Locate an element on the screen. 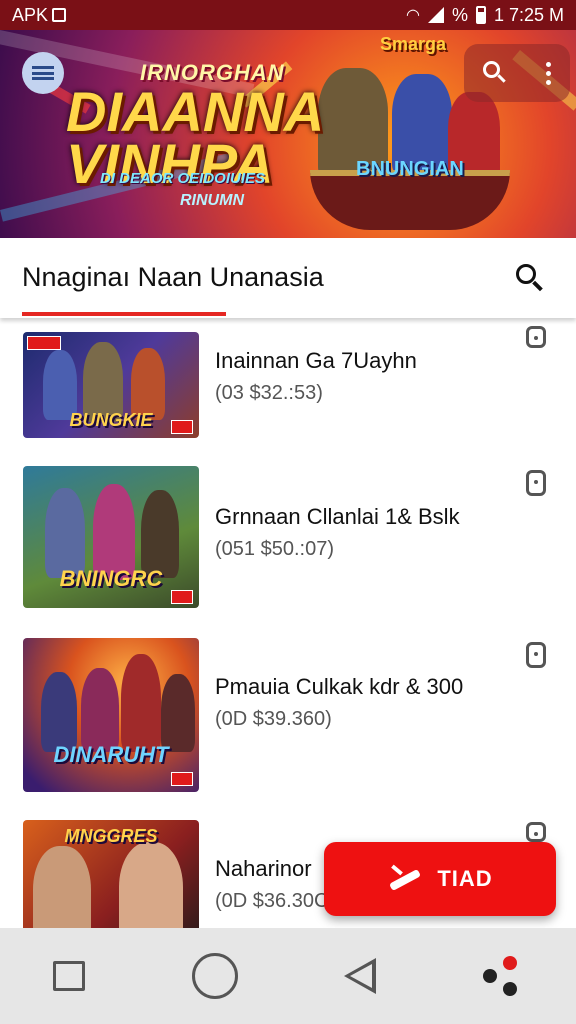 This screenshot has height=1024, width=576. game-title: Inainnan Ga 7Uayhn is located at coordinates (316, 360).